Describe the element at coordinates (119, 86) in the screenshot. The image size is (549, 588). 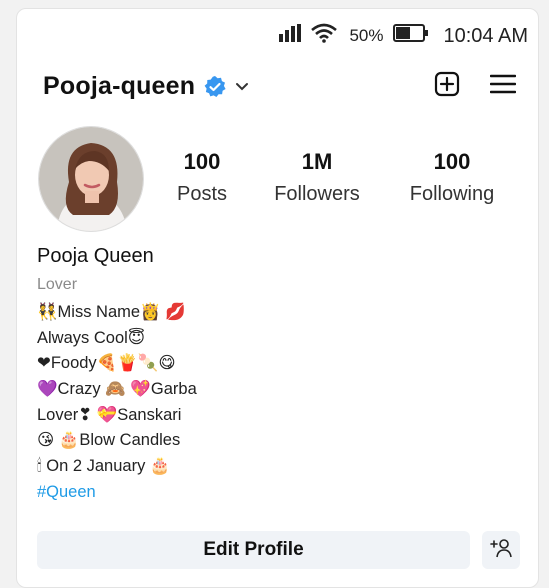
I see `username: Pooja-queen` at that location.